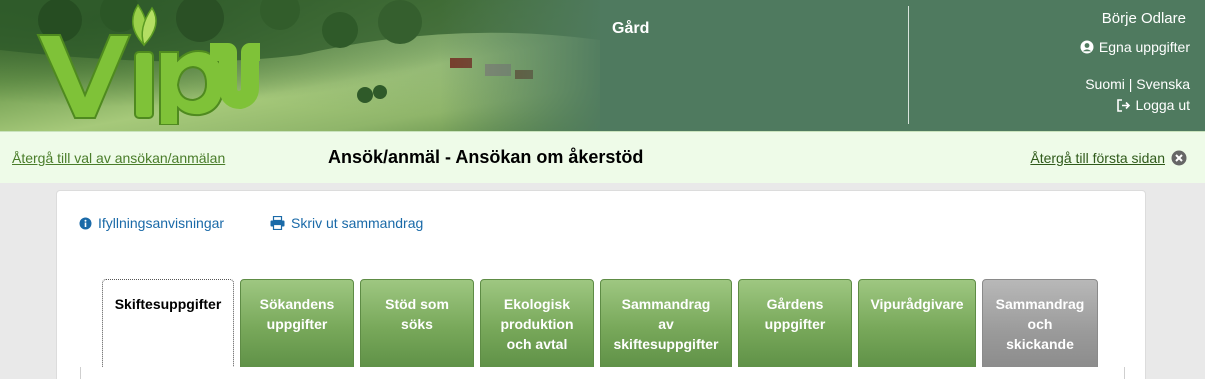 The image size is (1205, 379). Describe the element at coordinates (1144, 47) in the screenshot. I see `own-info-label: Egna uppgifter` at that location.